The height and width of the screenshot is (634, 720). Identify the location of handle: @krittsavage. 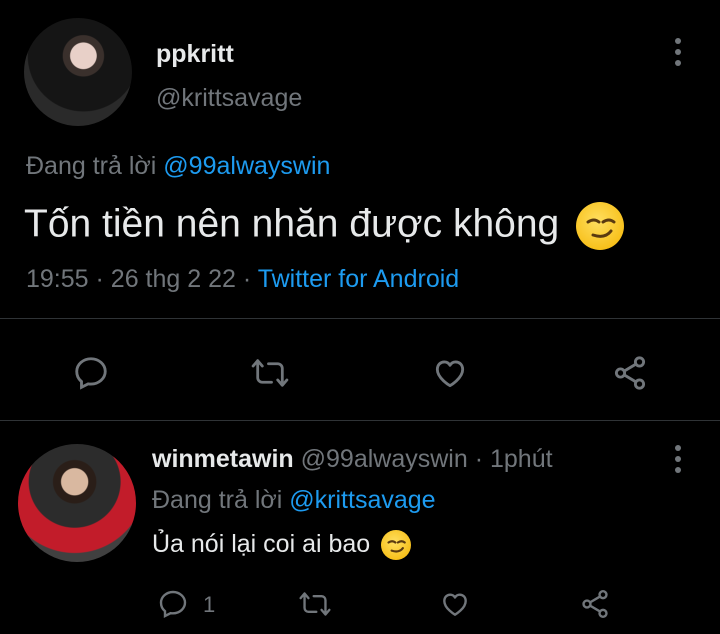
(229, 98).